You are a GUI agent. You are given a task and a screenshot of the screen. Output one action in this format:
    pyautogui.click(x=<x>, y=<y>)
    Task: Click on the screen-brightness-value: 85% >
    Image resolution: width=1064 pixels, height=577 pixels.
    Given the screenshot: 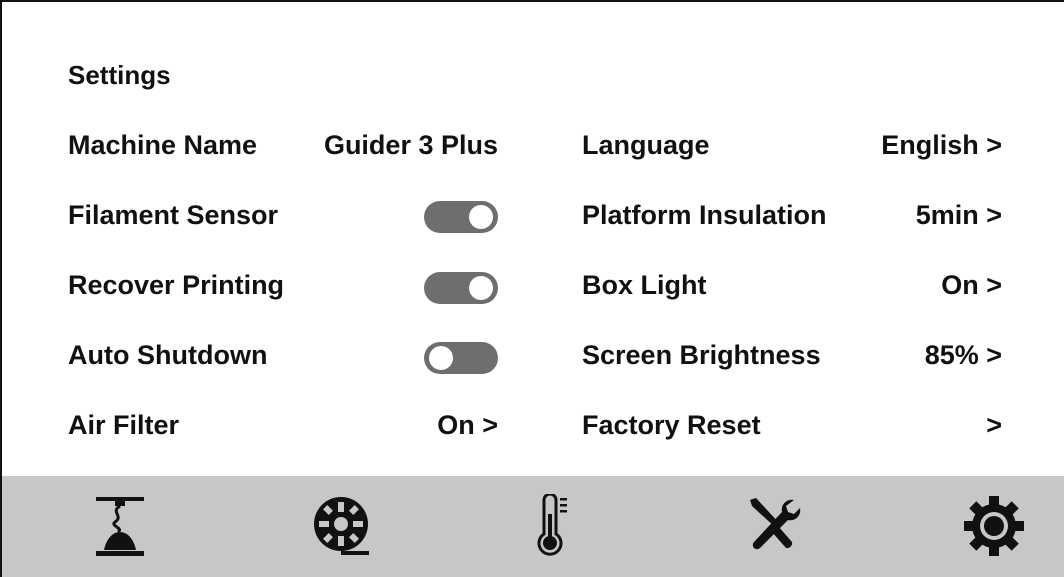 What is the action you would take?
    pyautogui.click(x=963, y=355)
    